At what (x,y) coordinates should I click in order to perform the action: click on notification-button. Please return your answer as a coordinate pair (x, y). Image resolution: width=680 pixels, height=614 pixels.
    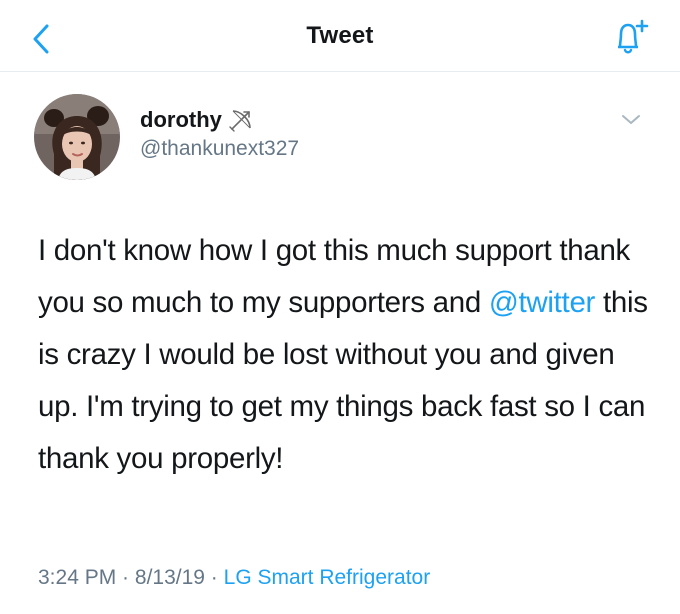
    Looking at the image, I should click on (630, 36).